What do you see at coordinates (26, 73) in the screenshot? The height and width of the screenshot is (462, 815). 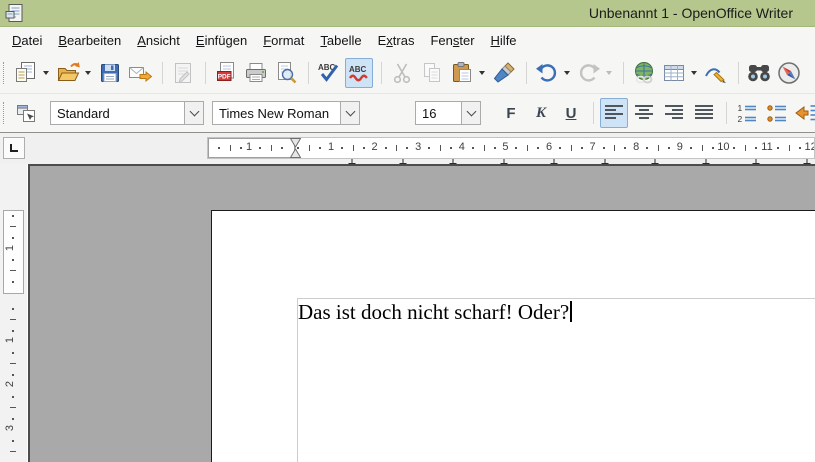 I see `new-document-button` at bounding box center [26, 73].